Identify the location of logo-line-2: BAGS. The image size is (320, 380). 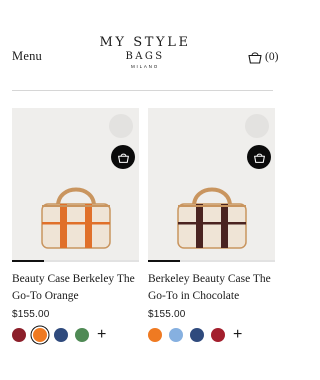
(145, 56).